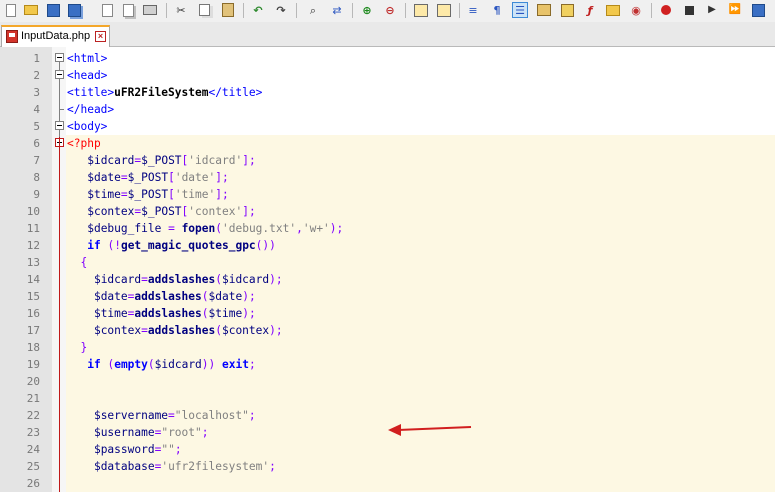  What do you see at coordinates (387, 347) in the screenshot?
I see `code-line: 18 }` at bounding box center [387, 347].